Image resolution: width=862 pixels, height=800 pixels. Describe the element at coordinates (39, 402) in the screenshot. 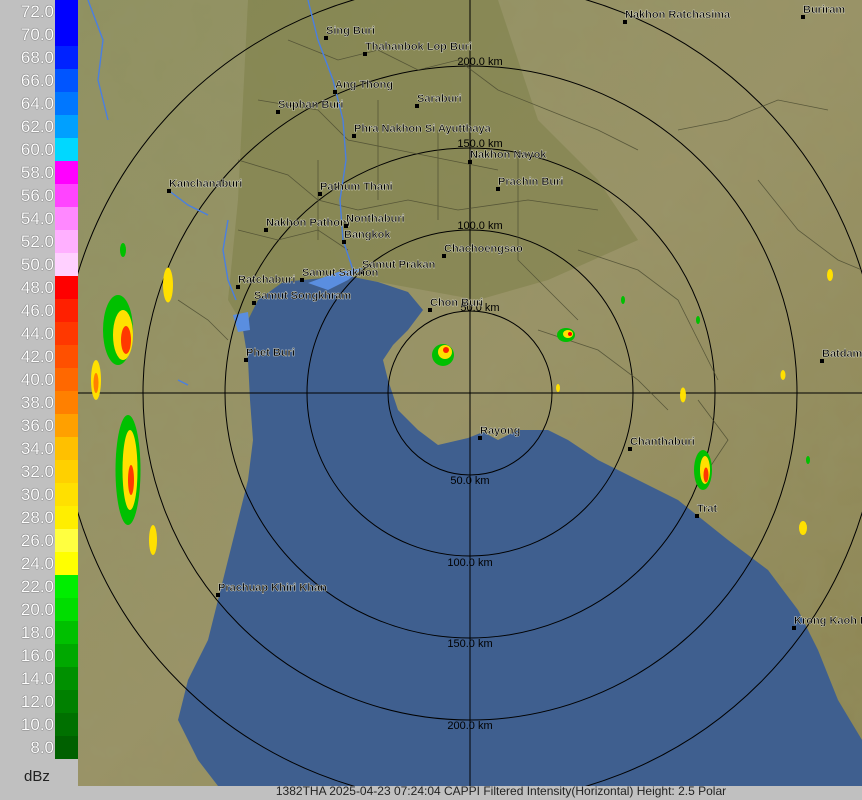

I see `legend-level: 38.0` at that location.